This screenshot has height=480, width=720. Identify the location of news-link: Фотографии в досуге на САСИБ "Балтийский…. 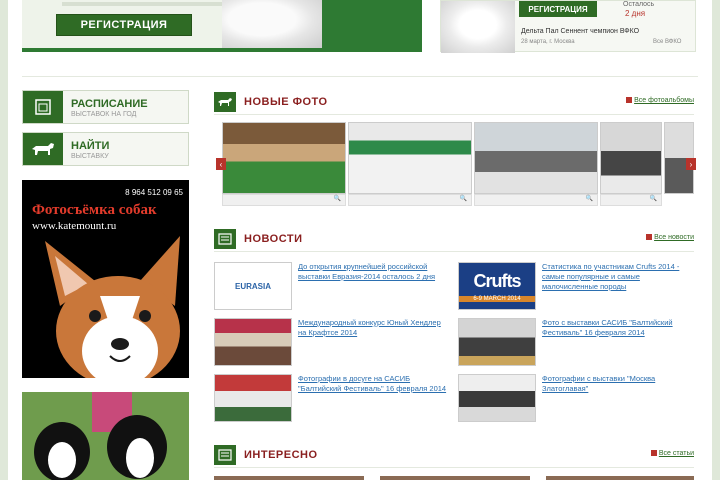
(373, 384).